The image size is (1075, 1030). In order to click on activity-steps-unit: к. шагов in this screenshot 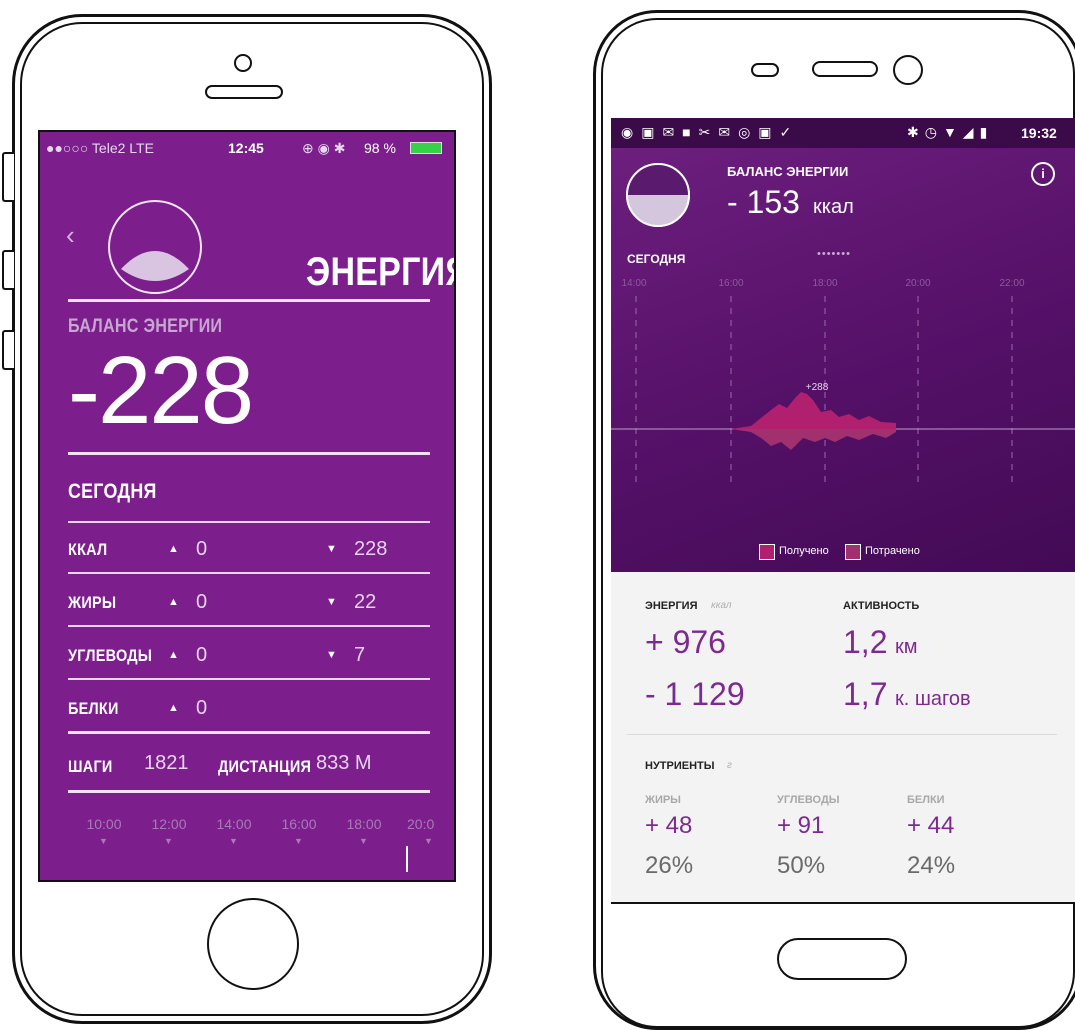, I will do `click(933, 699)`.